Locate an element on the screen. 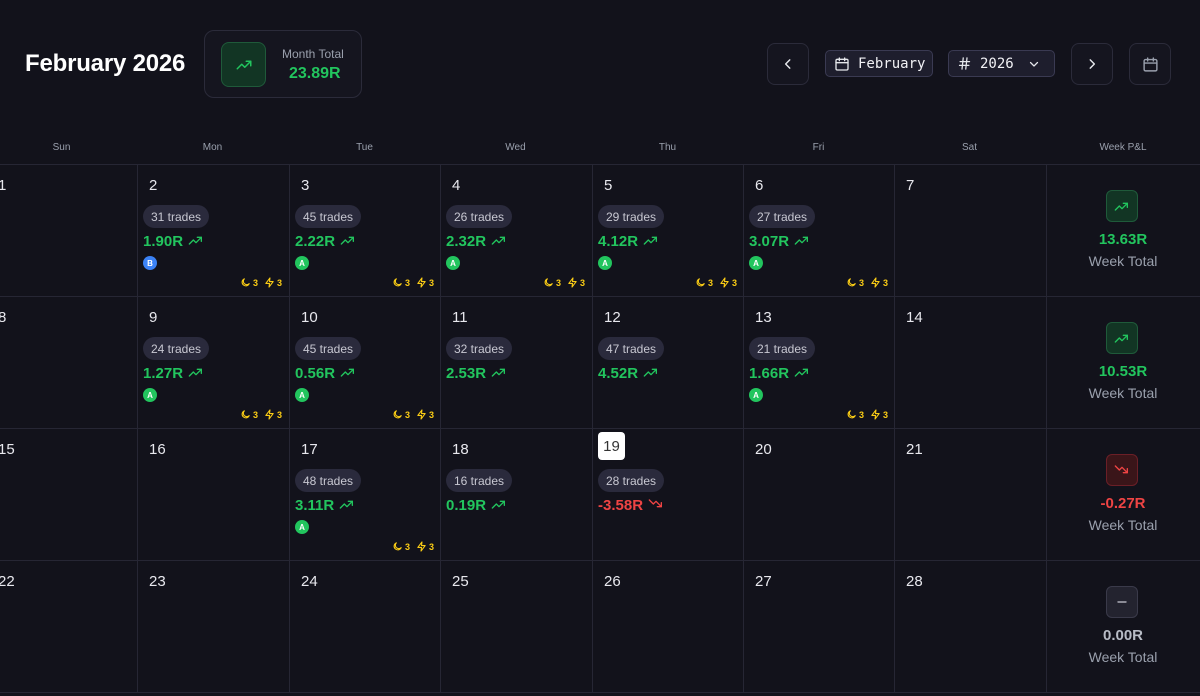 This screenshot has width=1200, height=696. day-number: 27 is located at coordinates (763, 581).